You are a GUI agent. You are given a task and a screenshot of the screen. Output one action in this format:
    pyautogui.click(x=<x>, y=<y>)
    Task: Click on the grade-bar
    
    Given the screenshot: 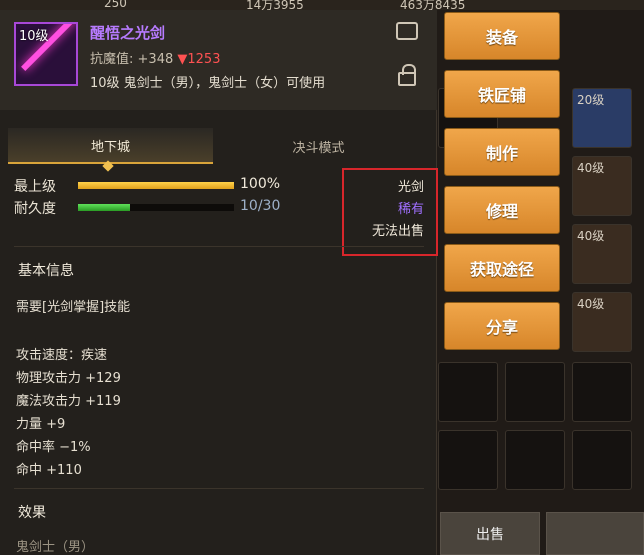 What is the action you would take?
    pyautogui.click(x=156, y=185)
    